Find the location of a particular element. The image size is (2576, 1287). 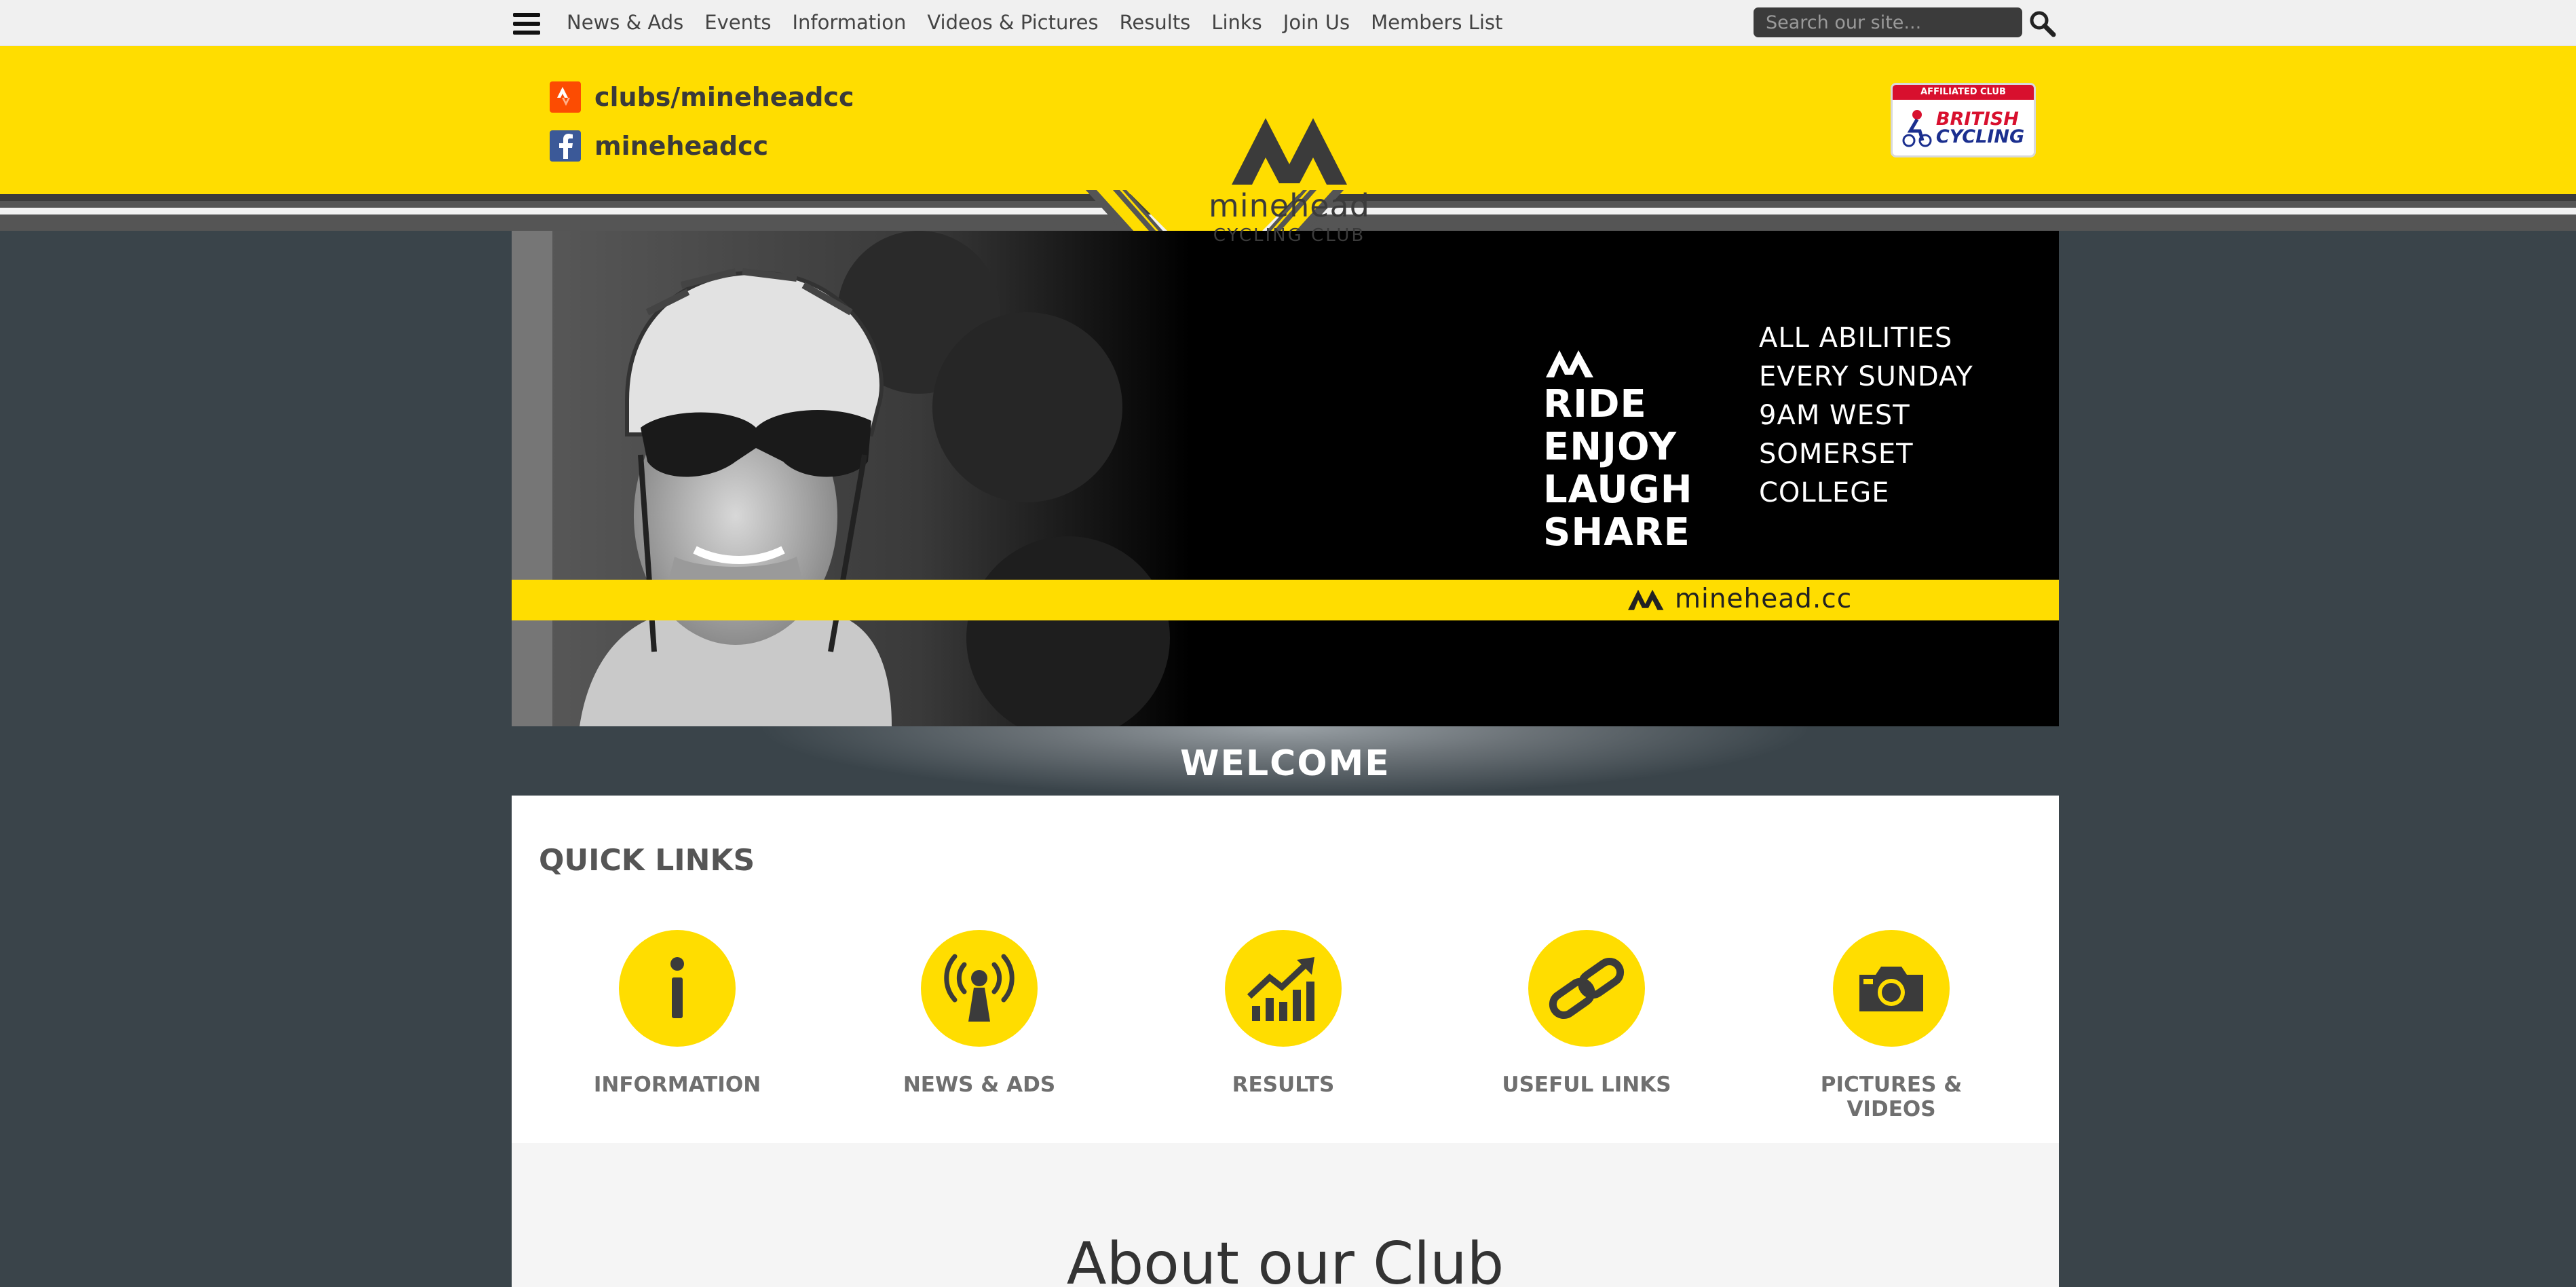

info-line-3: 9AM WEST is located at coordinates (1835, 415).